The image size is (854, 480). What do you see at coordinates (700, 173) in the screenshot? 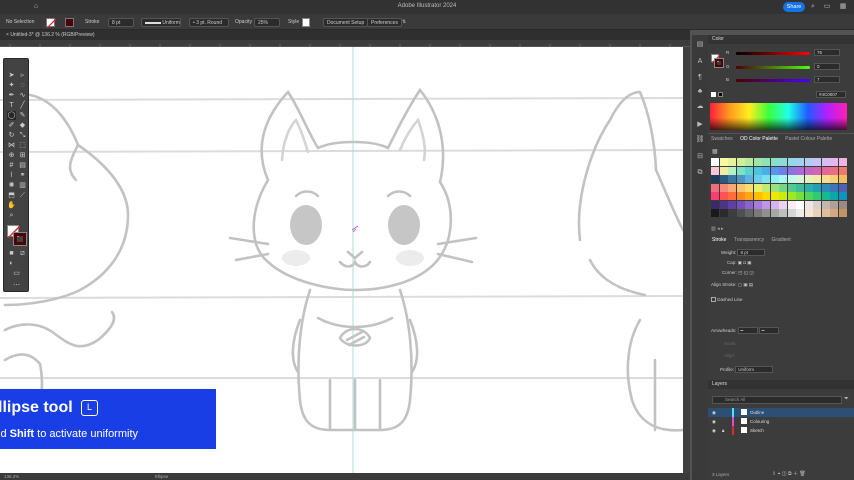
I see `pathfinder-icon: ⧉` at bounding box center [700, 173].